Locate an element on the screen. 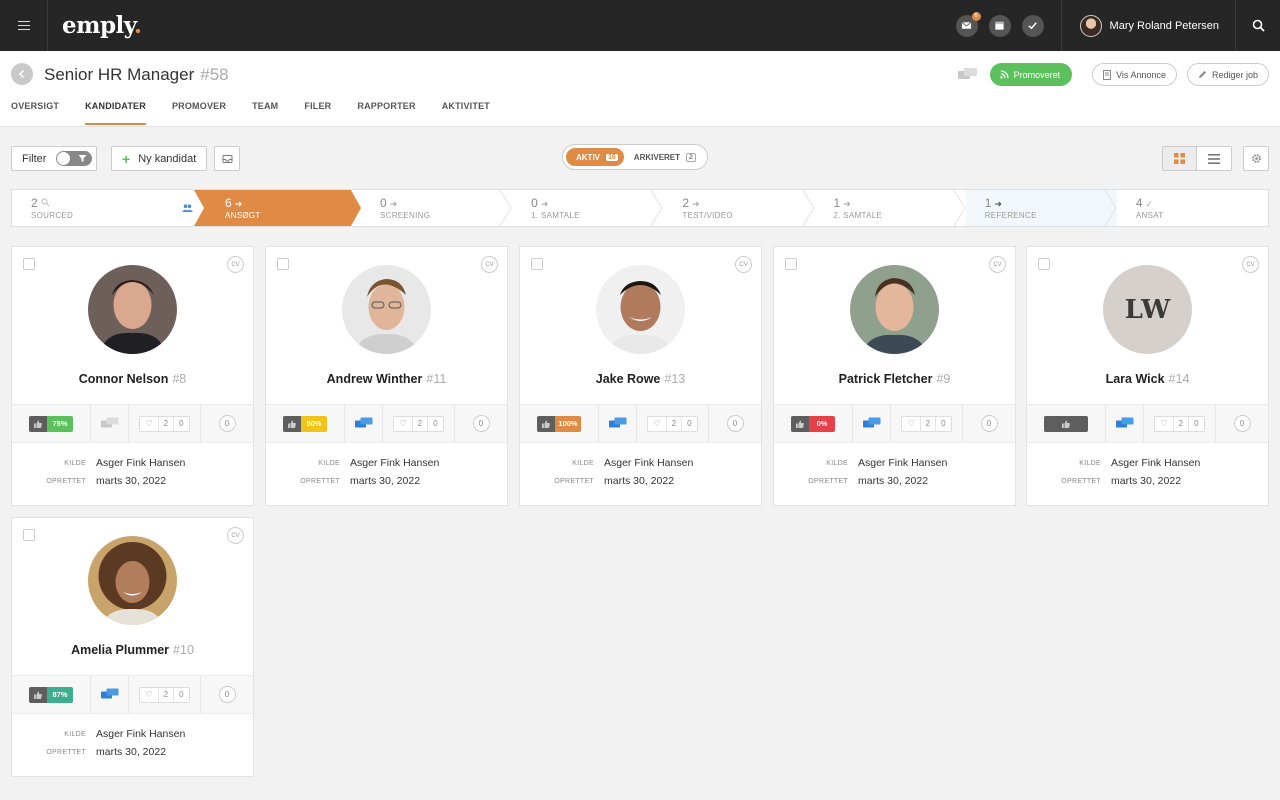 This screenshot has height=800, width=1280. candidate-name: Lara Wick #14 is located at coordinates (1147, 379).